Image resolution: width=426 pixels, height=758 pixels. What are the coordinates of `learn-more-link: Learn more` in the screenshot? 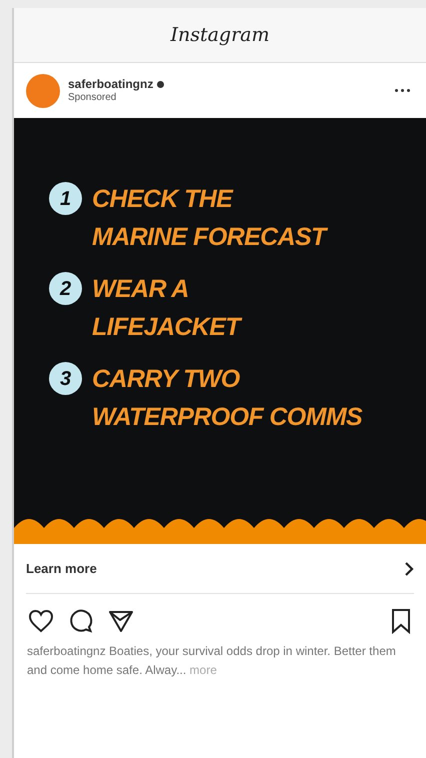 It's located at (220, 569).